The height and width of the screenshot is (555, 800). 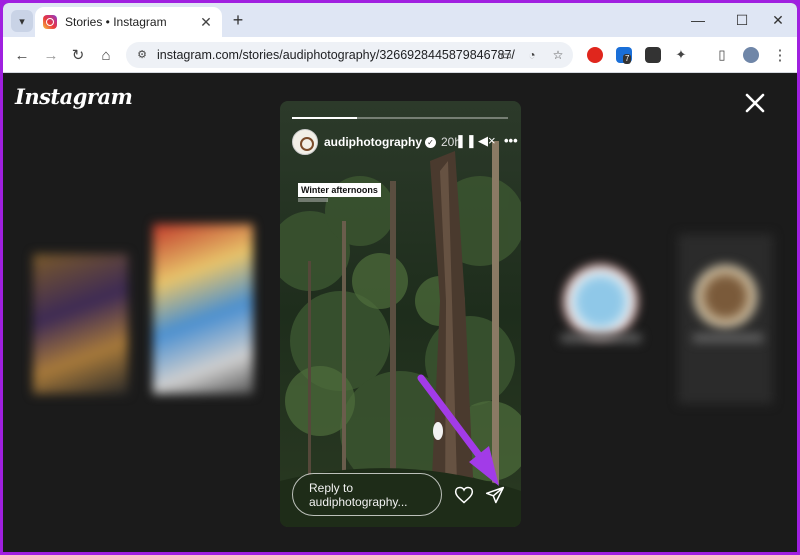 I want to click on site-info-icon: ⚙, so click(x=142, y=55).